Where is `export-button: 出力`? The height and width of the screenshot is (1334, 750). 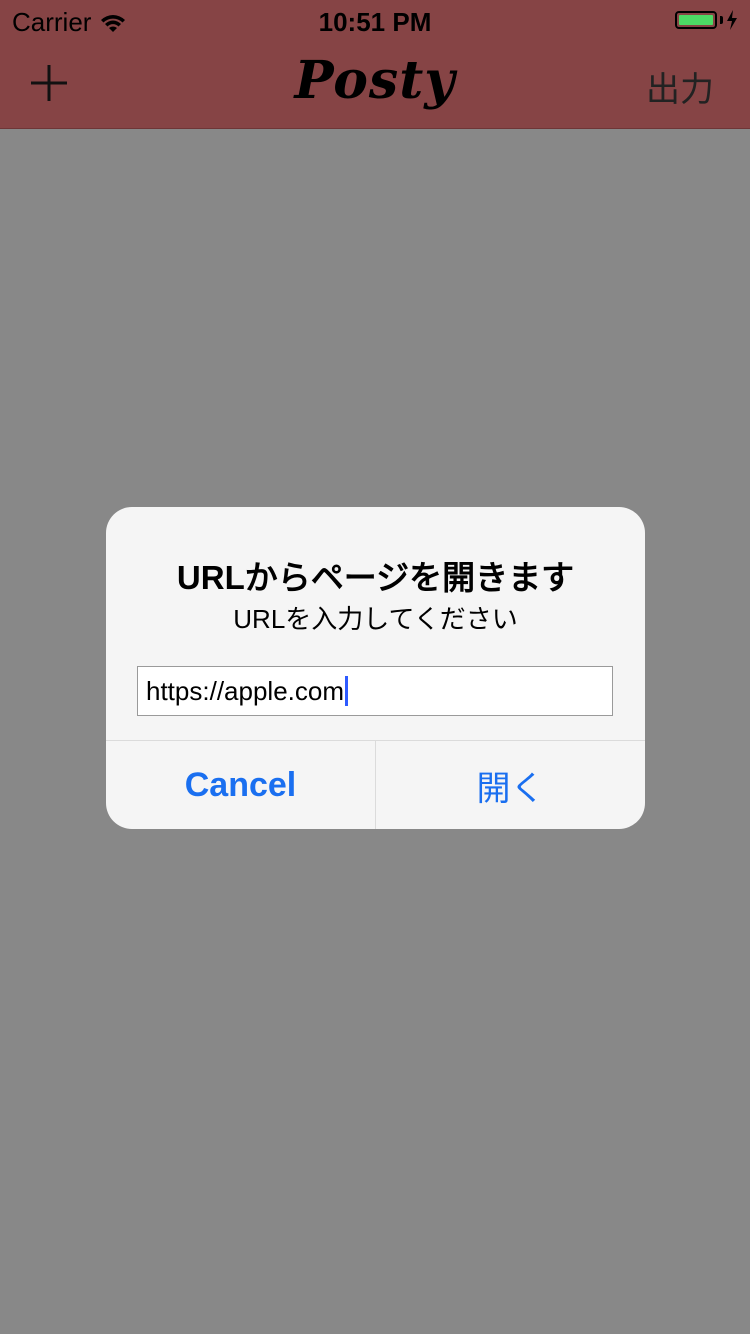 export-button: 出力 is located at coordinates (680, 86).